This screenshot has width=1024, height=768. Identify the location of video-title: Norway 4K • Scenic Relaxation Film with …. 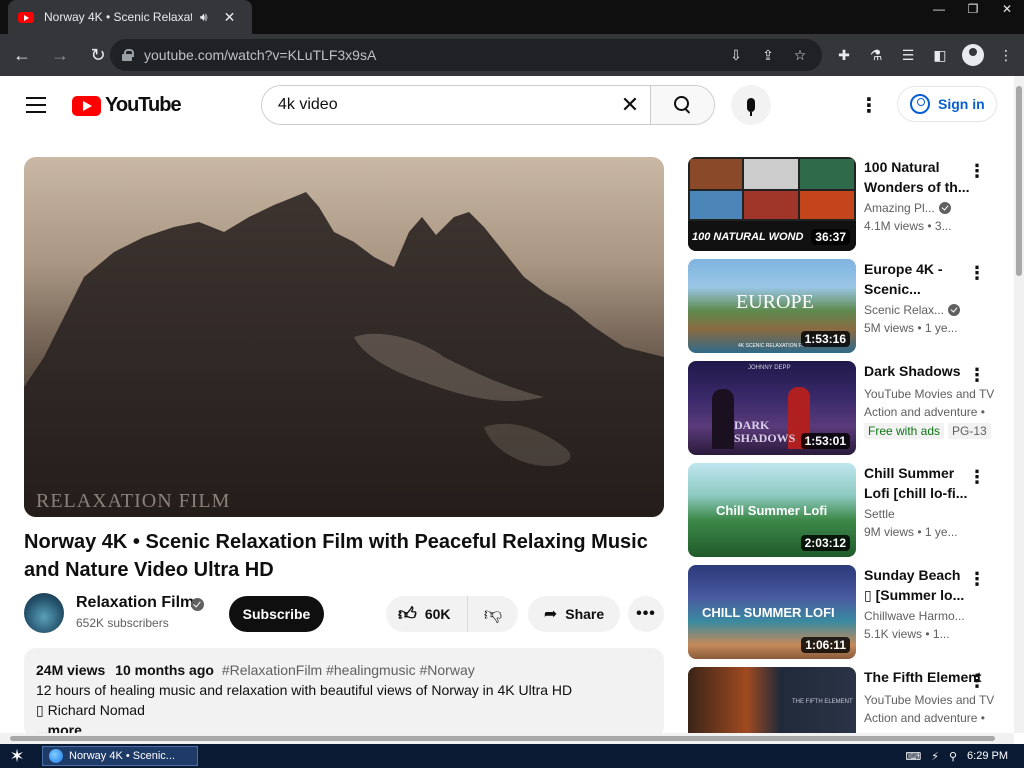
(336, 556).